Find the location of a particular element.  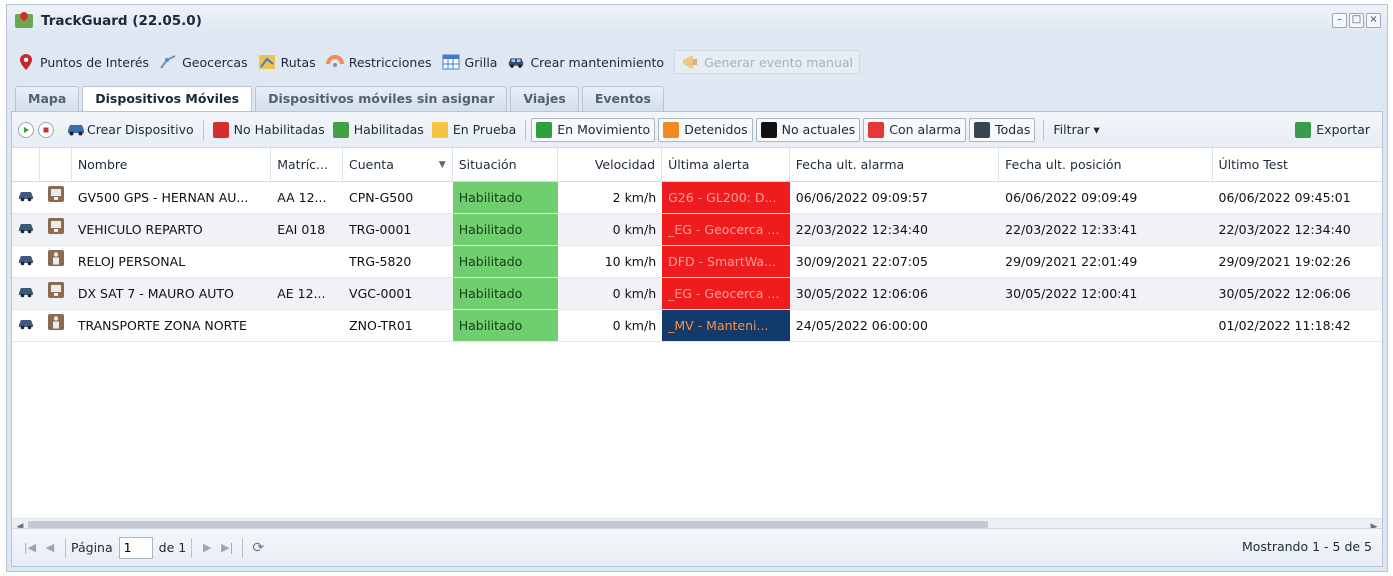

cell-cuenta: ZNO-TR01 is located at coordinates (381, 325).